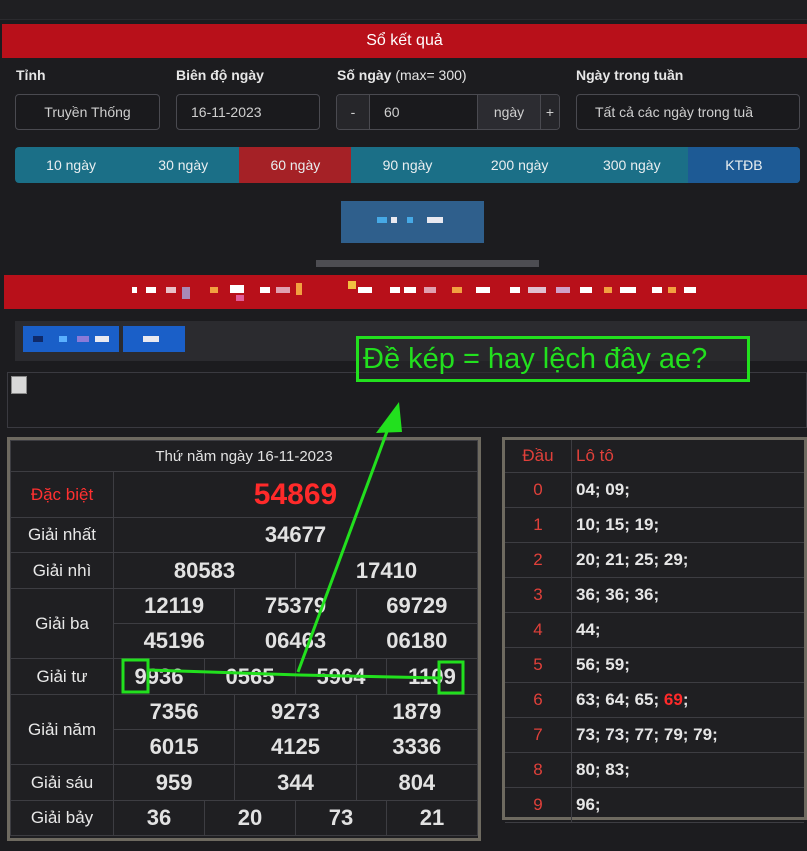 Image resolution: width=807 pixels, height=851 pixels. Describe the element at coordinates (345, 545) in the screenshot. I see `annotation-arrow-line` at that location.